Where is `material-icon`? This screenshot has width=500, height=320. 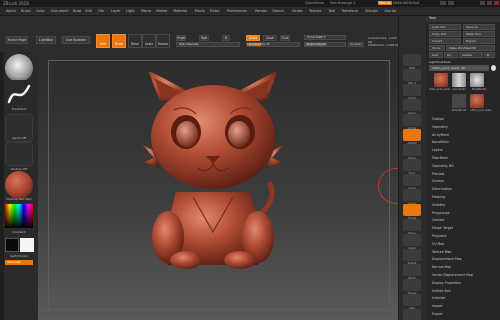
material-icon is located at coordinates (19, 185).